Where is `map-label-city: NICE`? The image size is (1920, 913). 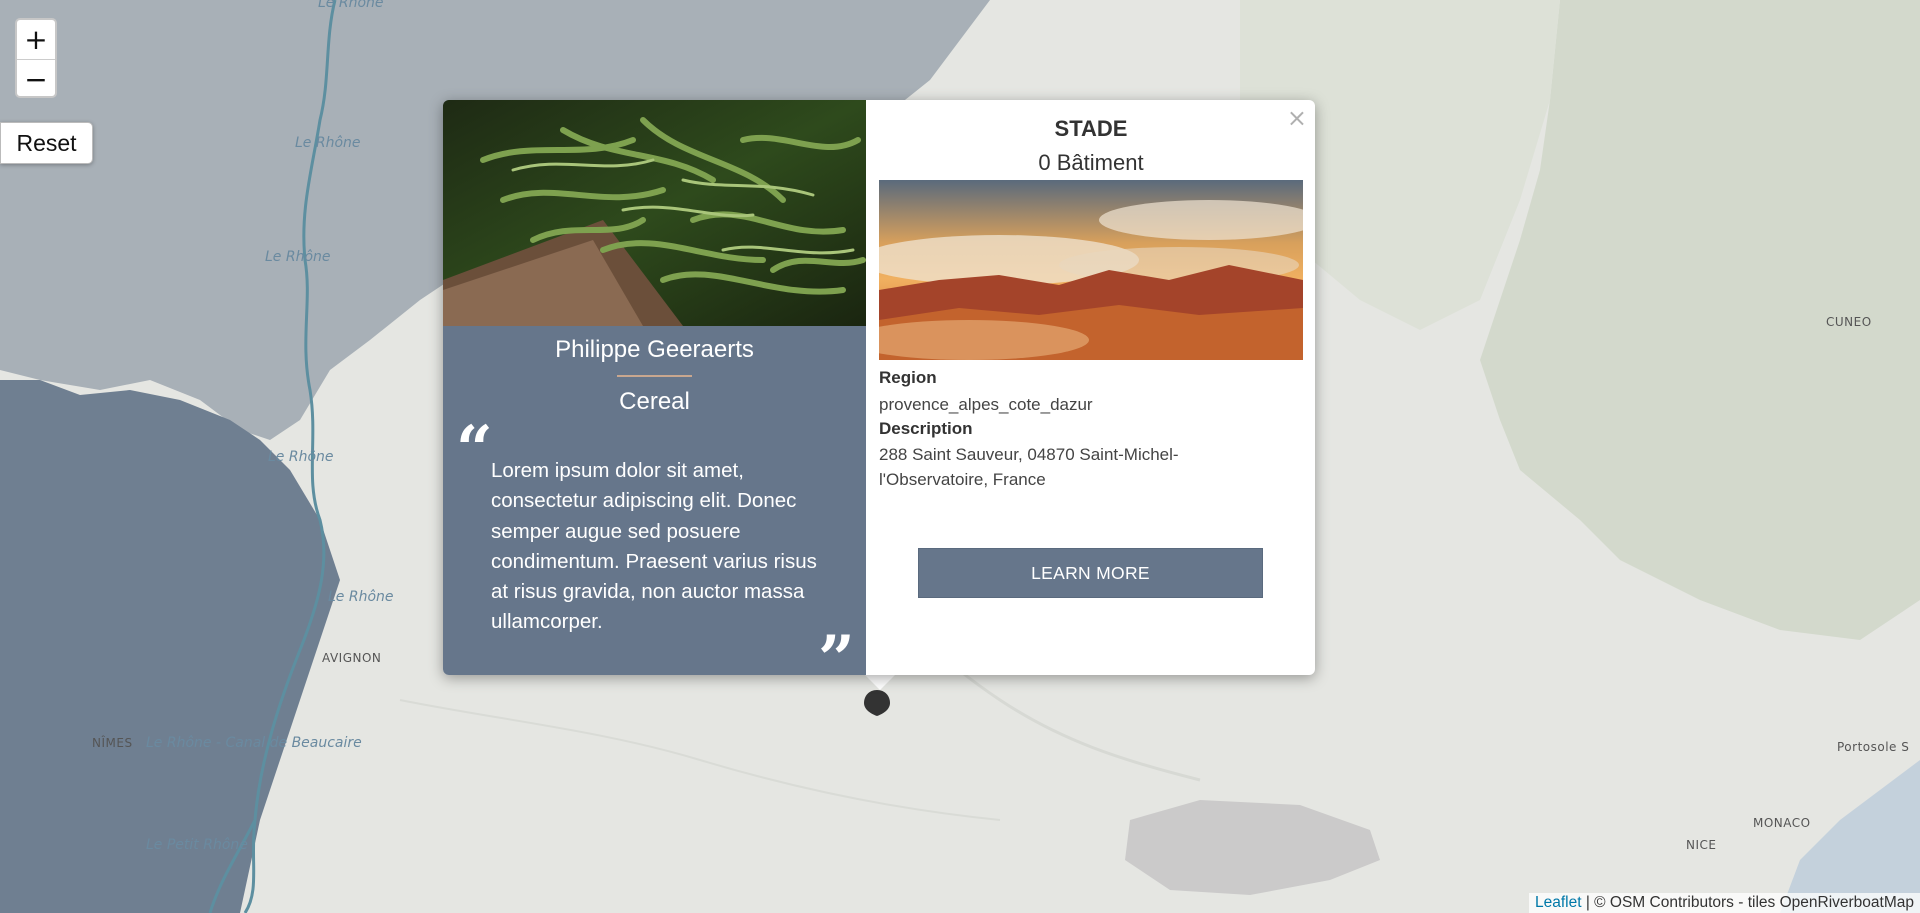 map-label-city: NICE is located at coordinates (1701, 845).